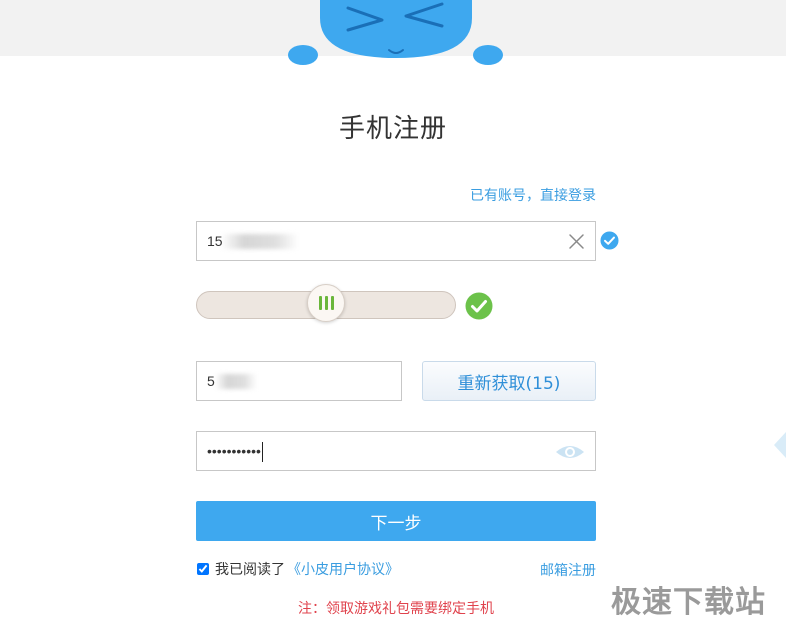 Image resolution: width=786 pixels, height=633 pixels. Describe the element at coordinates (396, 521) in the screenshot. I see `next-step-button: 下一步` at that location.